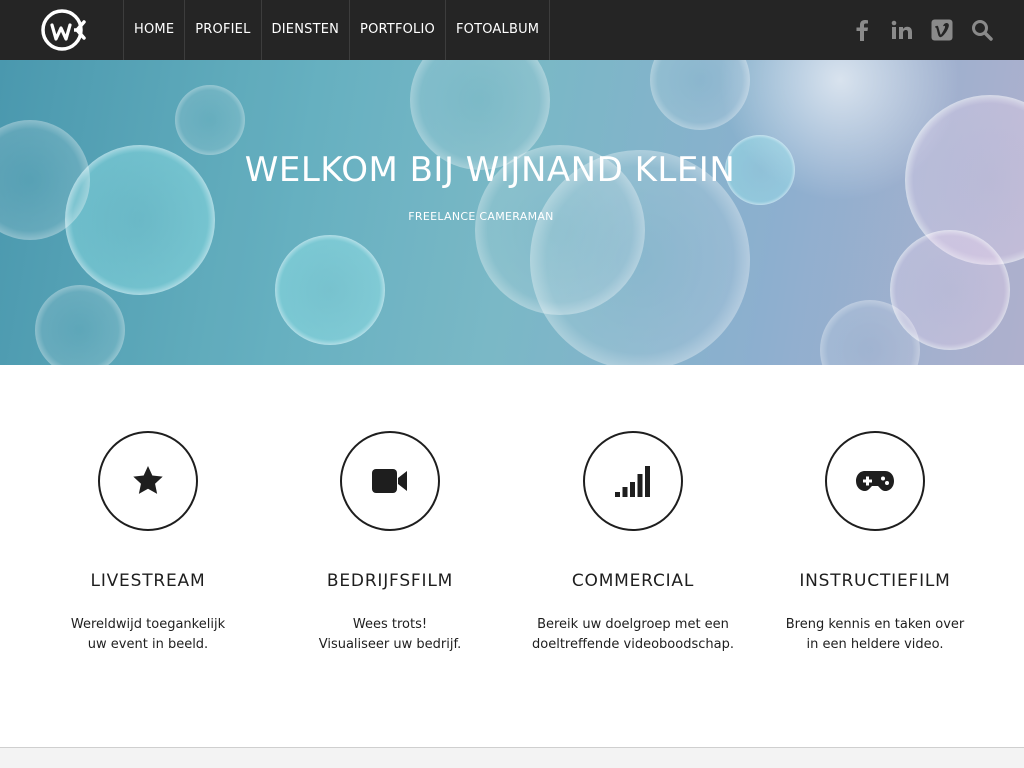  I want to click on service-description-line: doeltreffende videoboodschap., so click(633, 644).